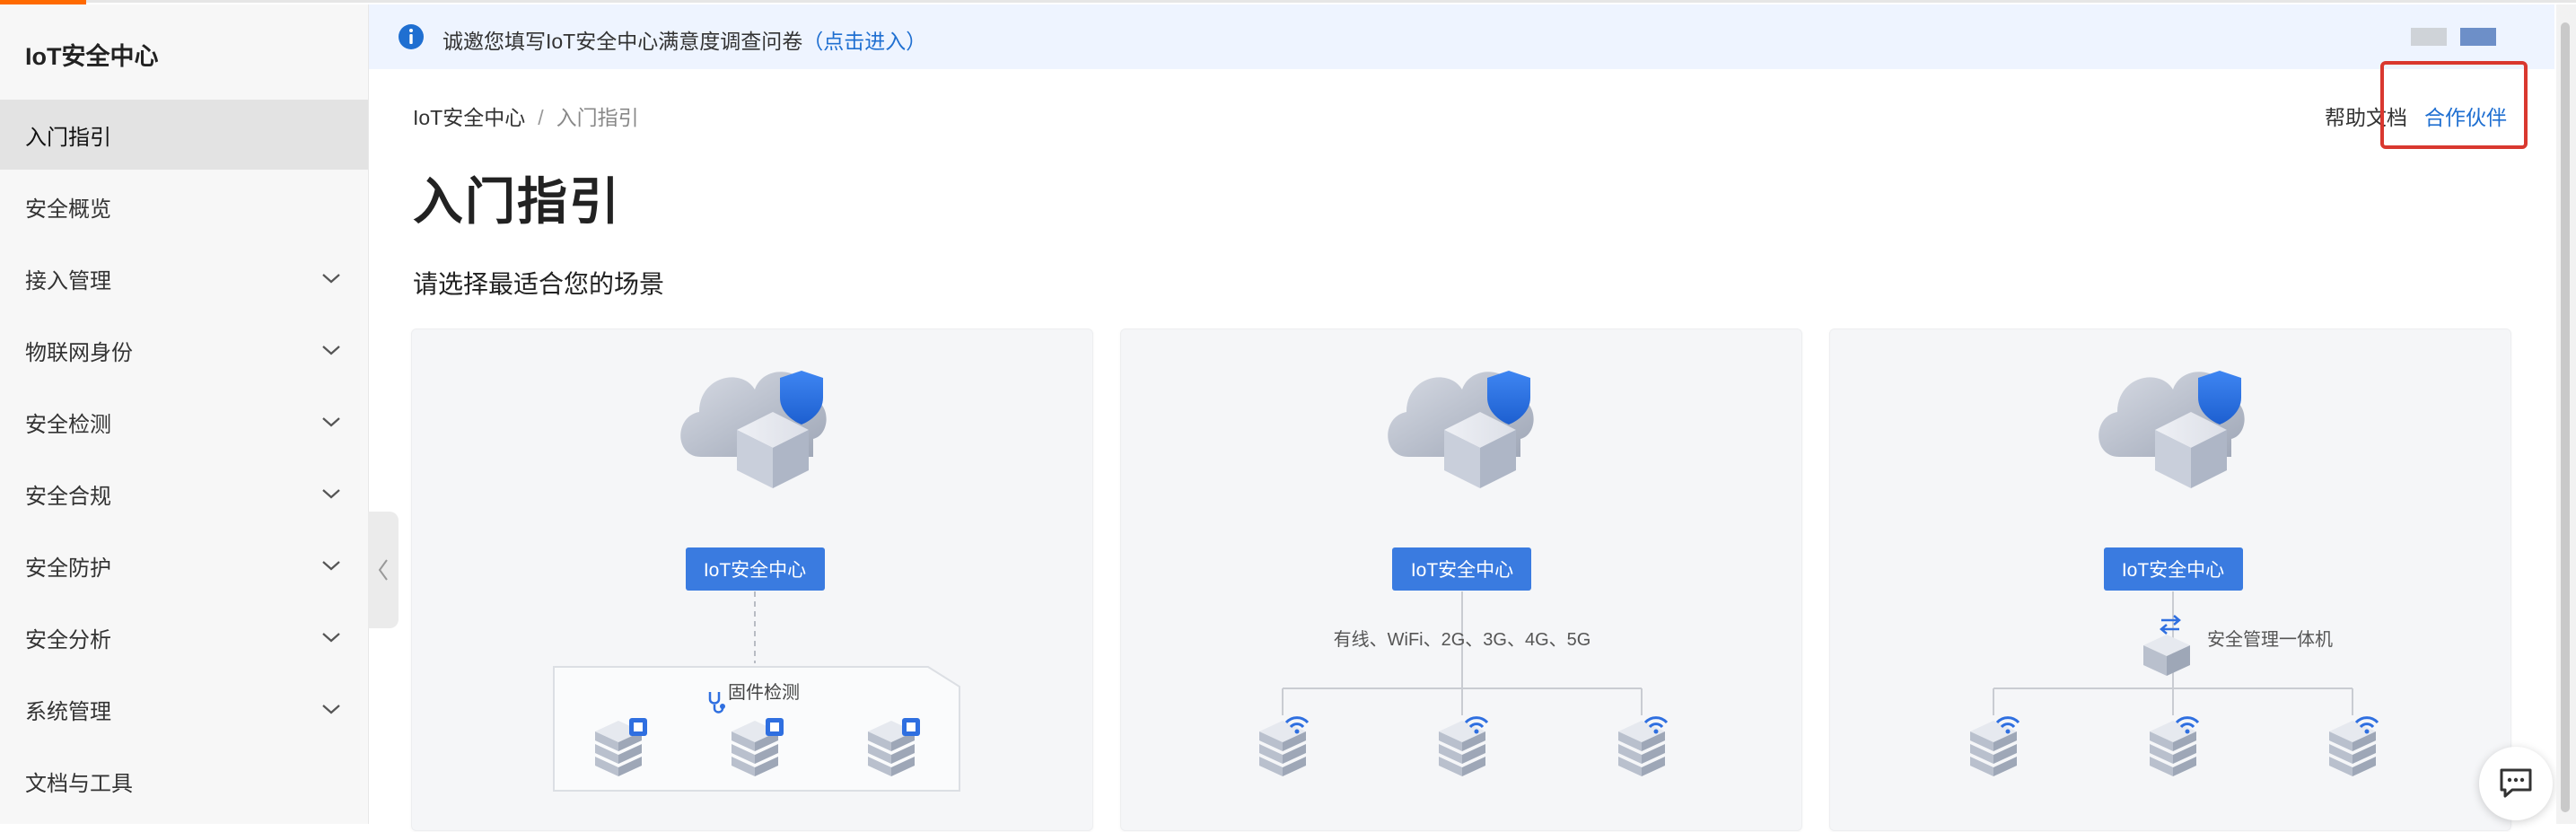 This screenshot has height=832, width=2576. Describe the element at coordinates (2478, 37) in the screenshot. I see `notice-control-next` at that location.